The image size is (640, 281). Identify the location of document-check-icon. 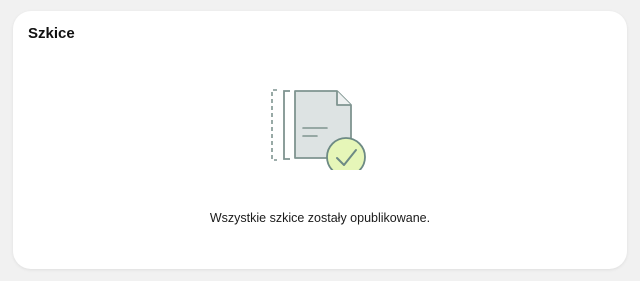
(318, 129).